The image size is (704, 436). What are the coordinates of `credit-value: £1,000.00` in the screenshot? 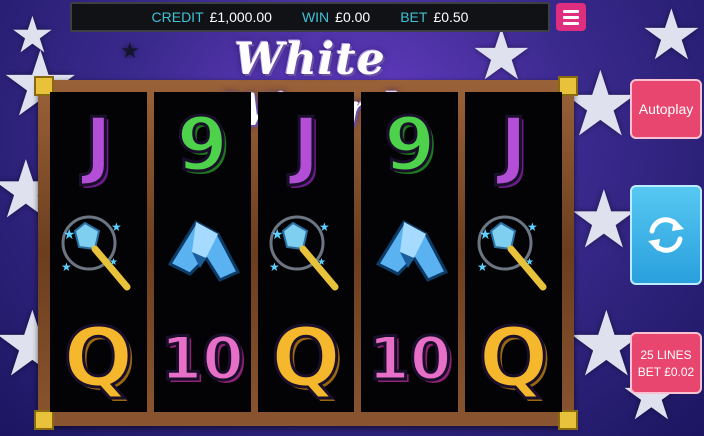 It's located at (240, 17).